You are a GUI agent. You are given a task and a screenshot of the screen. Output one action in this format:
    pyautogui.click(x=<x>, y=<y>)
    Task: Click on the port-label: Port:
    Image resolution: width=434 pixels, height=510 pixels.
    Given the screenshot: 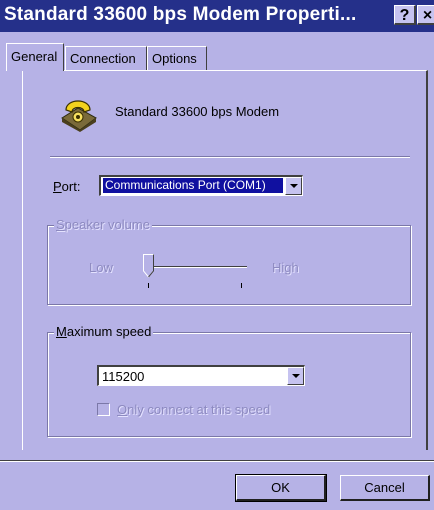 What is the action you would take?
    pyautogui.click(x=67, y=186)
    